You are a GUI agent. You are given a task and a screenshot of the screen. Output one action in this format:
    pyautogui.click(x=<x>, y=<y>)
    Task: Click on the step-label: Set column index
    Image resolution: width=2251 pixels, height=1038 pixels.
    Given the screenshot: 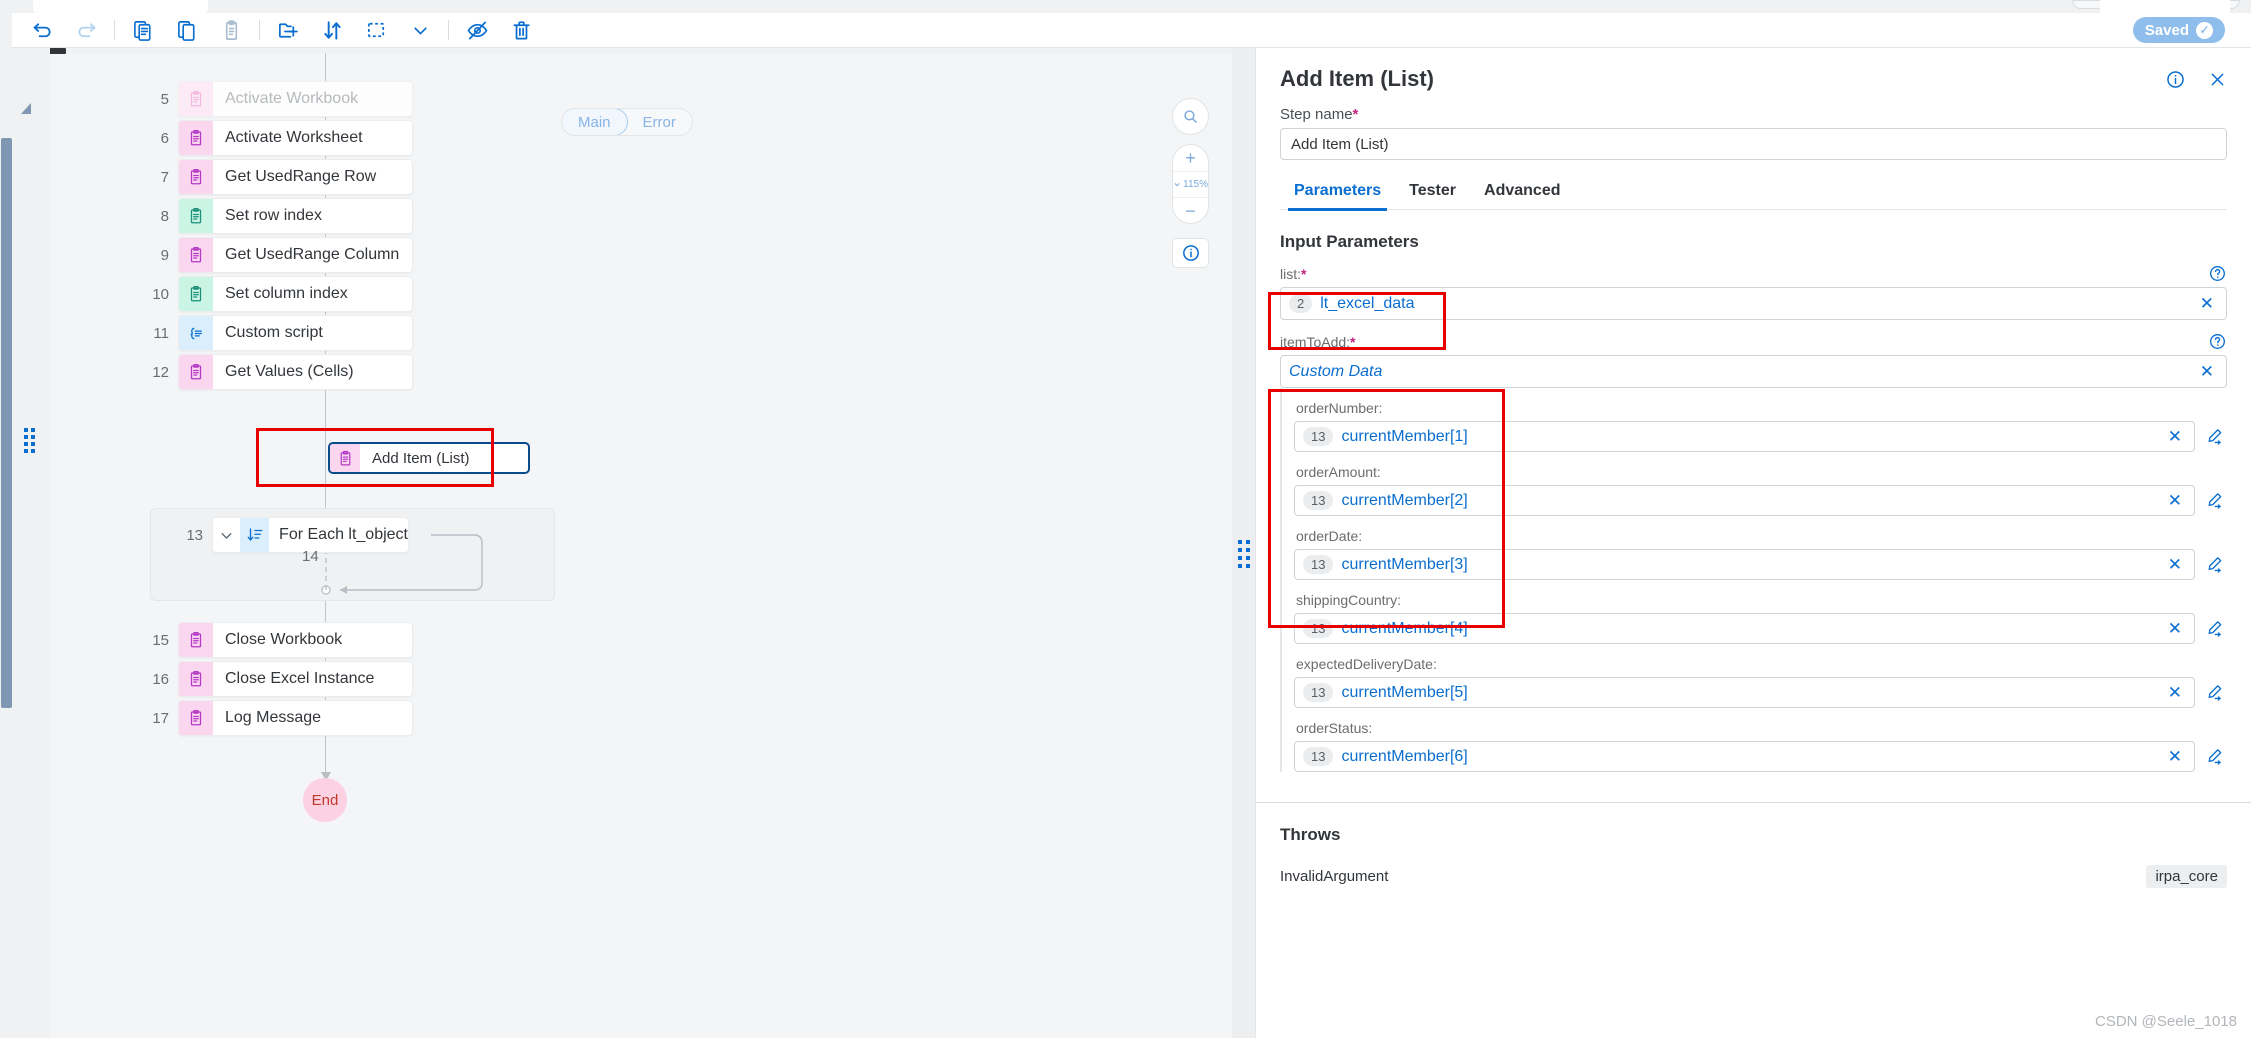 What is the action you would take?
    pyautogui.click(x=286, y=293)
    